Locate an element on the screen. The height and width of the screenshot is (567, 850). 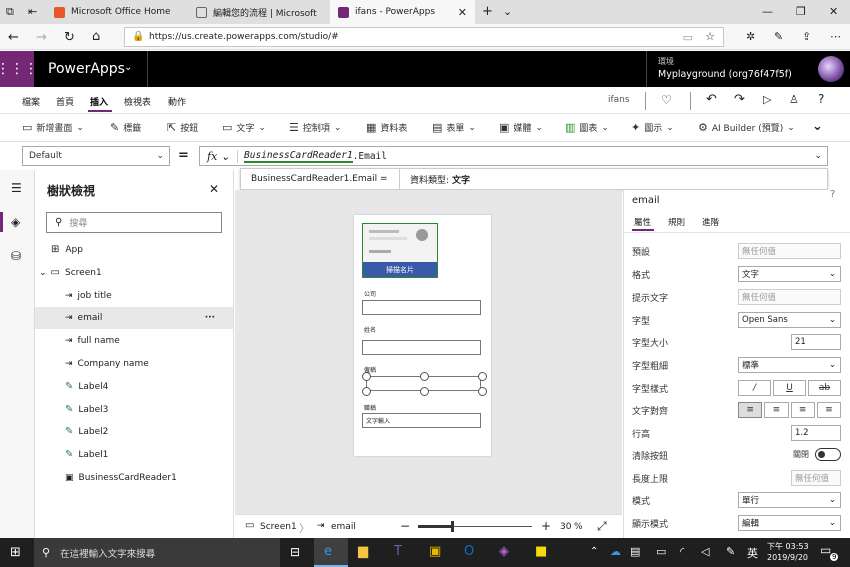
email-input-selected is located at coordinates (424, 384).